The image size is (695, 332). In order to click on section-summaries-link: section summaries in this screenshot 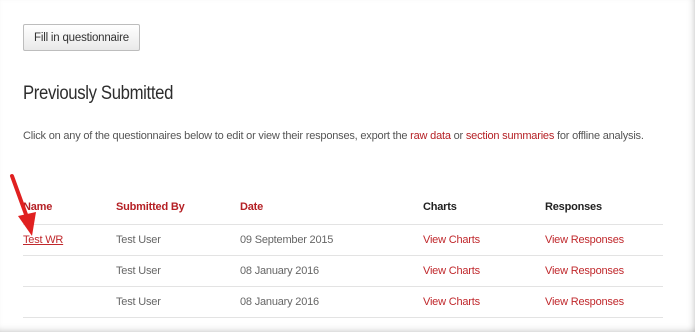, I will do `click(510, 136)`.